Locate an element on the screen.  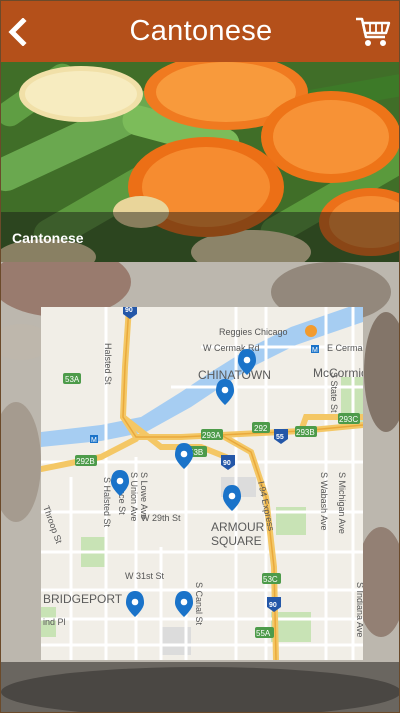
exit-293b-label: 293B is located at coordinates (305, 432).